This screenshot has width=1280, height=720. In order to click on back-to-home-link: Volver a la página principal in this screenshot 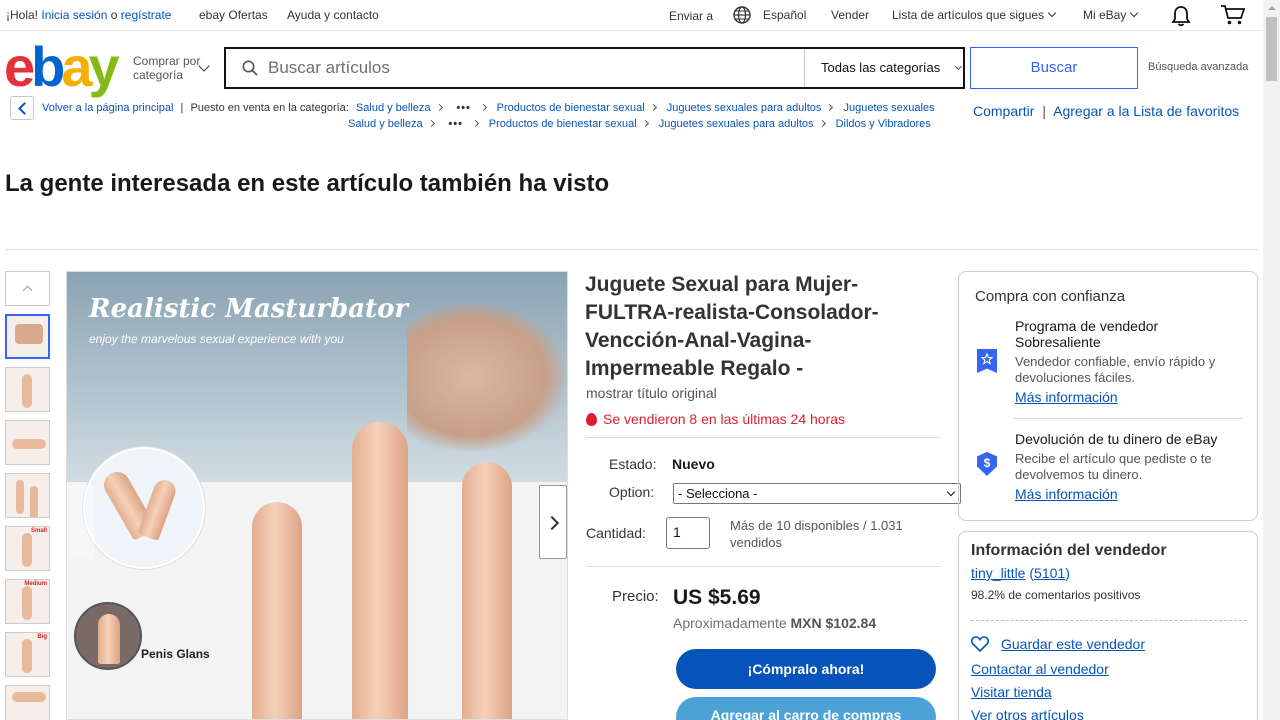, I will do `click(107, 108)`.